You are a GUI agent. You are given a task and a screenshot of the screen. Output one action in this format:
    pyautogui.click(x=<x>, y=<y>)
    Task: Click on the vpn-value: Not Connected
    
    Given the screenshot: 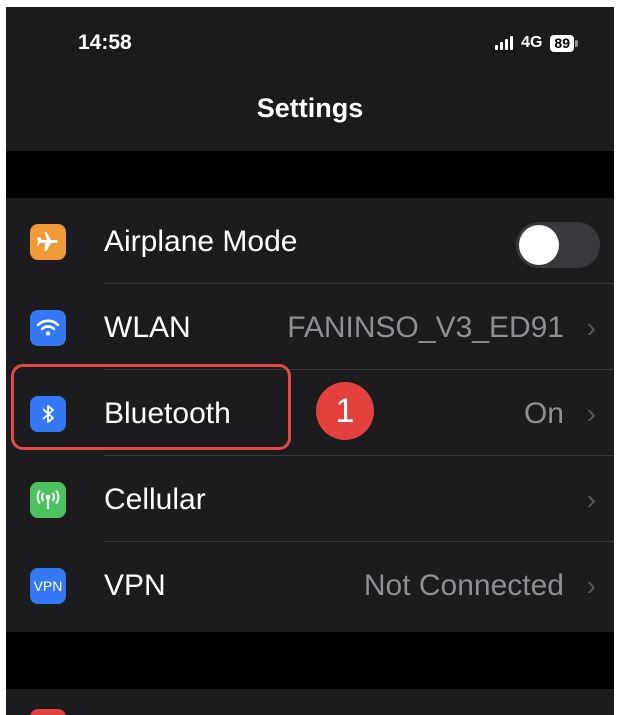 What is the action you would take?
    pyautogui.click(x=463, y=585)
    